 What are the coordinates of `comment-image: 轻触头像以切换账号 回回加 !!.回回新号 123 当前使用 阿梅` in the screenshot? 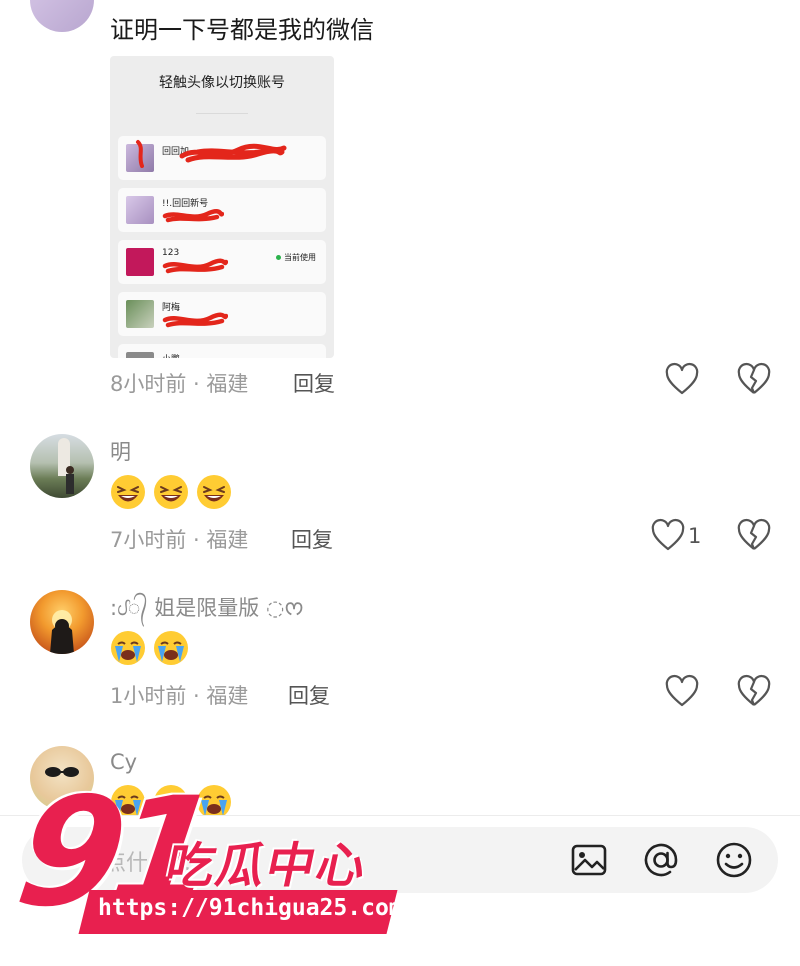 It's located at (222, 207).